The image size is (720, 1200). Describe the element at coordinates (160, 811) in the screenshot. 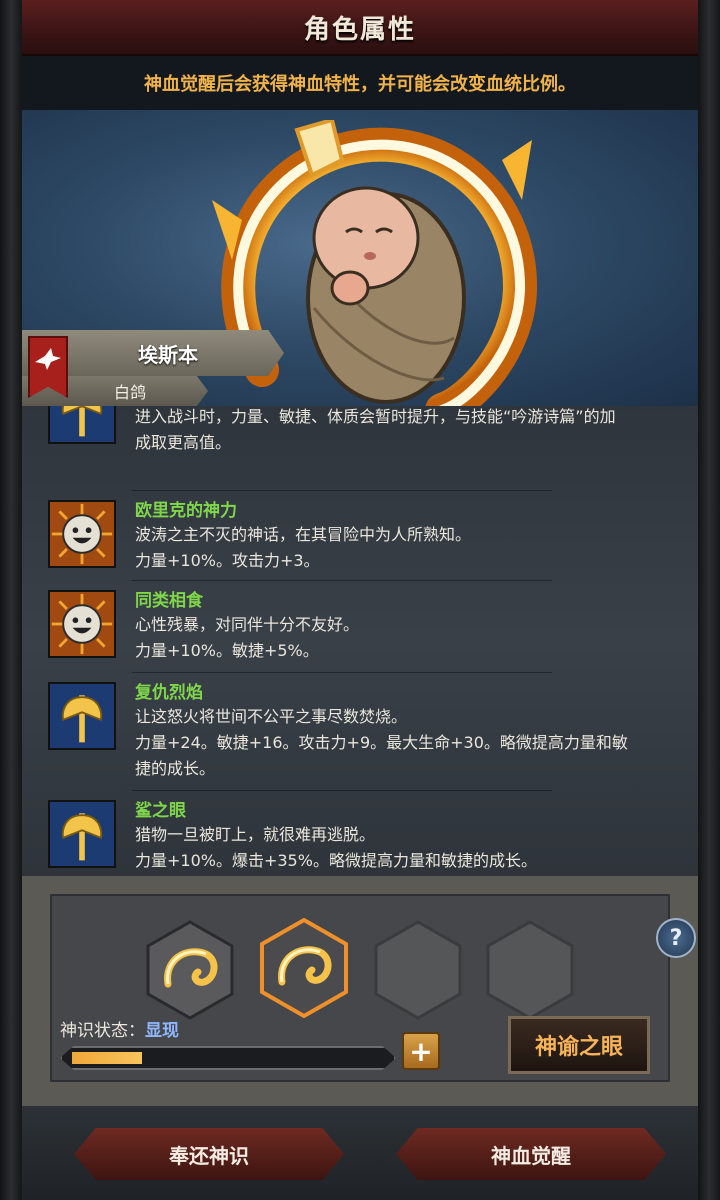

I see `trait-name: 鲨之眼` at that location.